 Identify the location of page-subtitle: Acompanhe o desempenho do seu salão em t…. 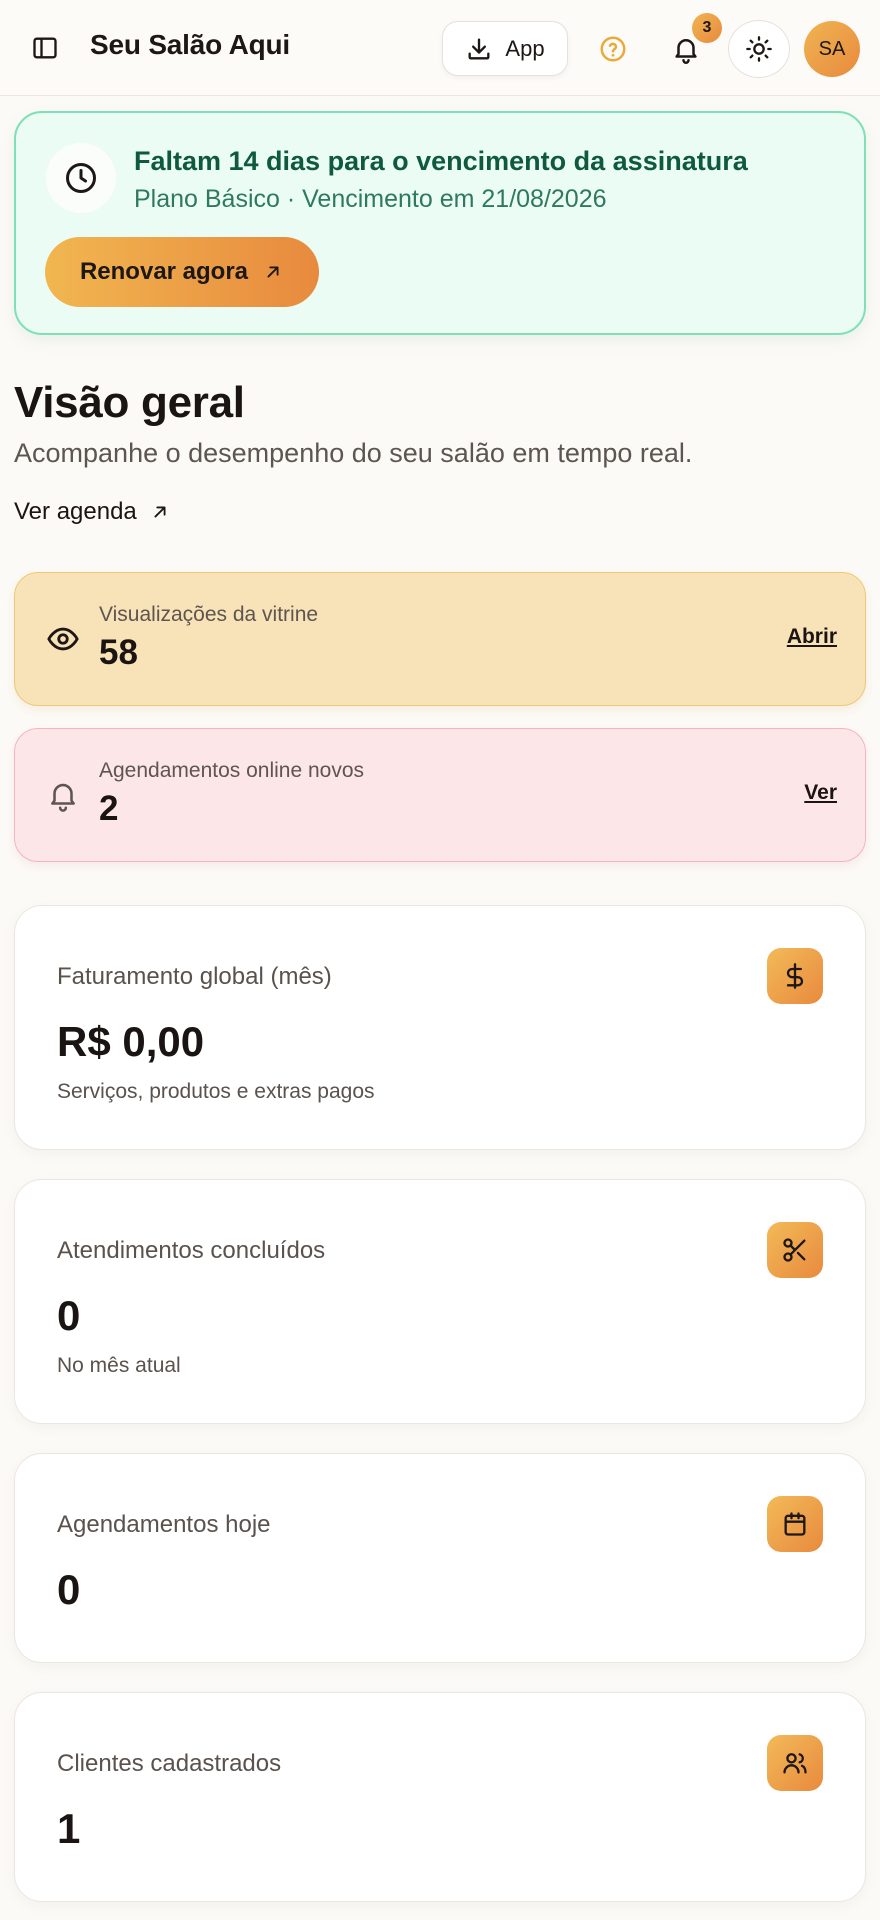
(353, 453).